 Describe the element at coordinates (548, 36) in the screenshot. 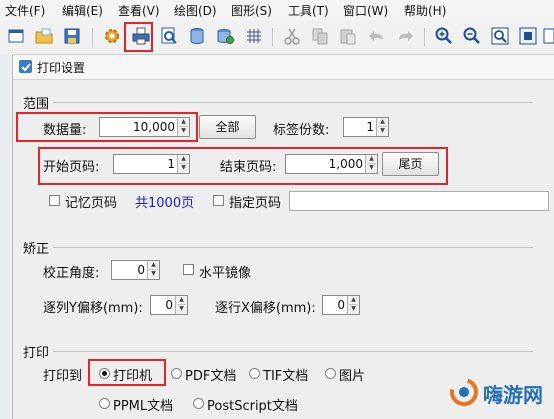

I see `toolbar-overflow-icon` at that location.